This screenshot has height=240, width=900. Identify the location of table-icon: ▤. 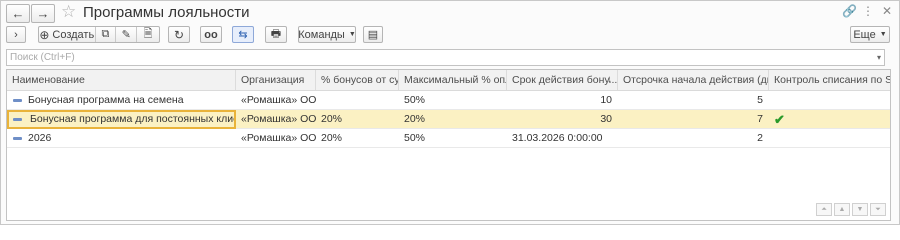
(373, 35).